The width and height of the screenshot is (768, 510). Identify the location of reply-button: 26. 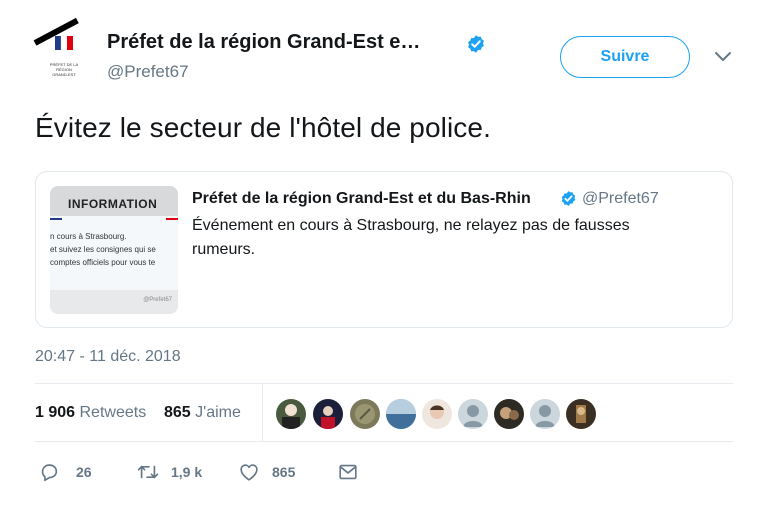
(65, 472).